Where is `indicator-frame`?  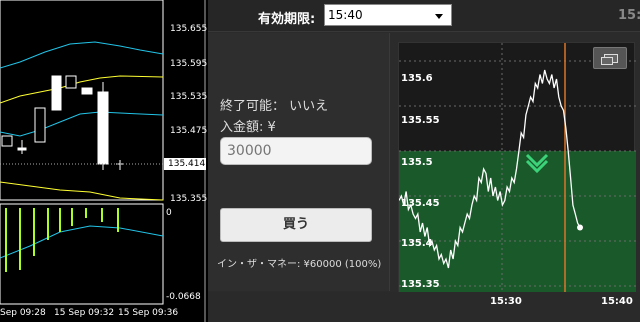
indicator-frame is located at coordinates (82, 254).